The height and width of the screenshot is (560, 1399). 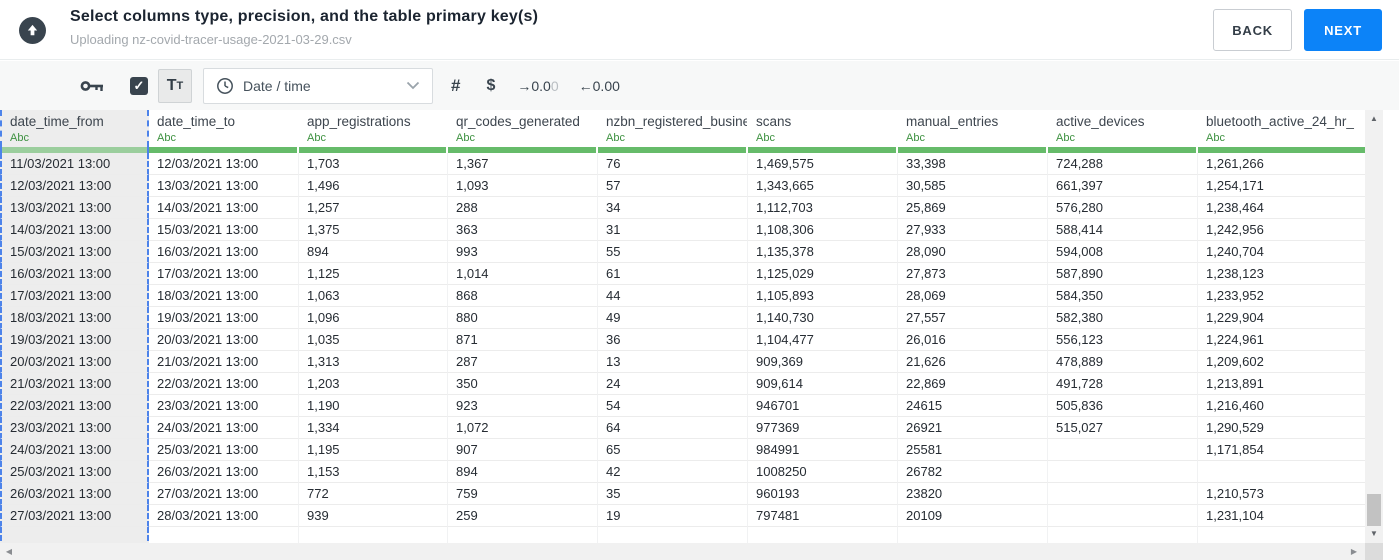 I want to click on horizontal-scrollbar: ◀ ▶, so click(x=682, y=551).